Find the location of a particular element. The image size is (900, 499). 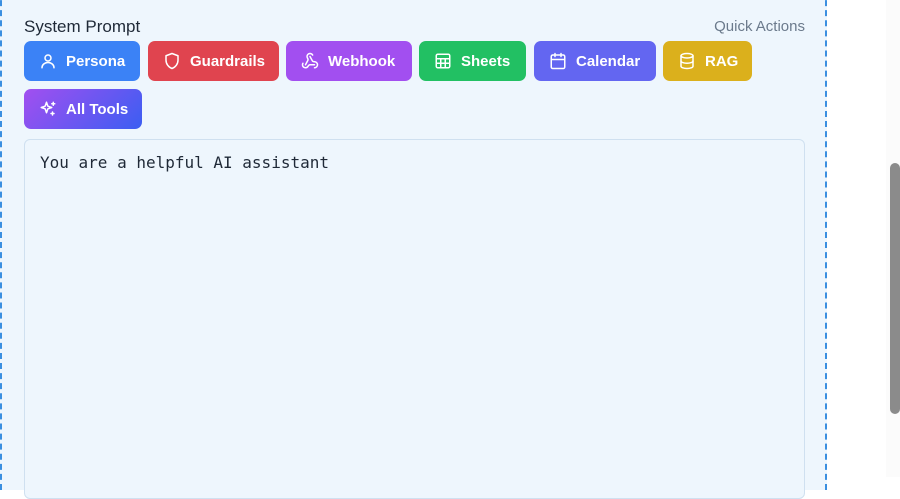

calendar-button: Calendar is located at coordinates (595, 61).